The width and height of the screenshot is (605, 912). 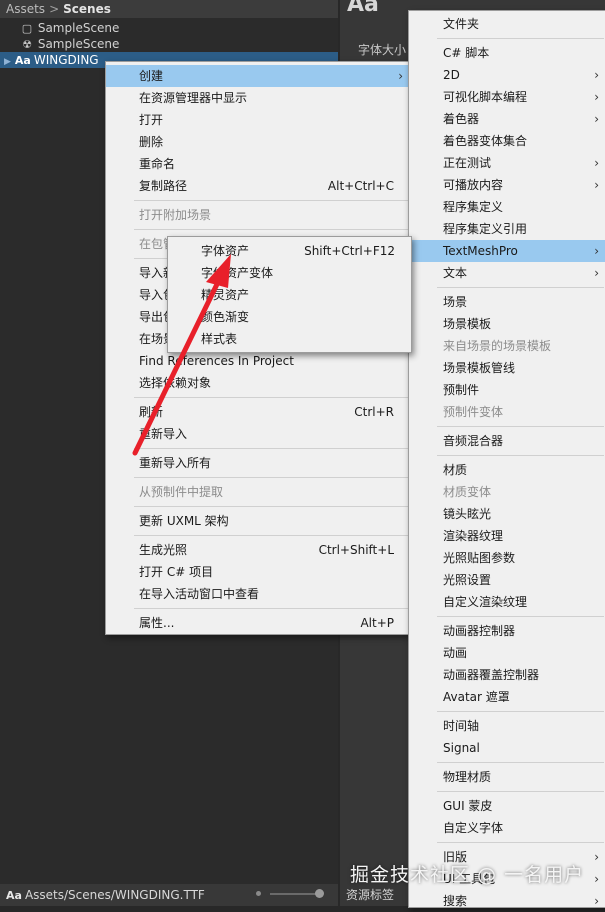 What do you see at coordinates (467, 875) in the screenshot?
I see `watermark: 掘金技术社区 @ 一名用户` at bounding box center [467, 875].